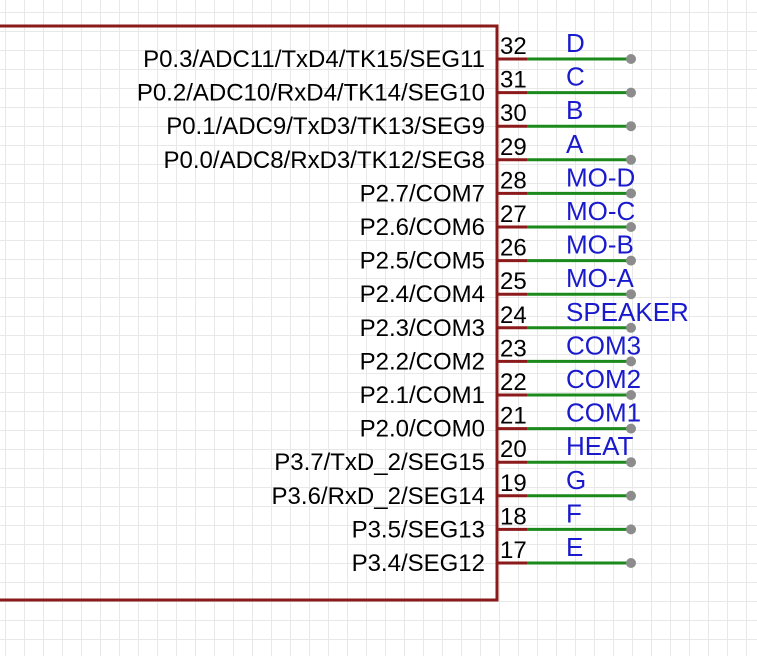 This screenshot has width=757, height=656. I want to click on pin-row: P0.3/ADC11/TxD4/TK15/SEG11 32 D, so click(389, 50).